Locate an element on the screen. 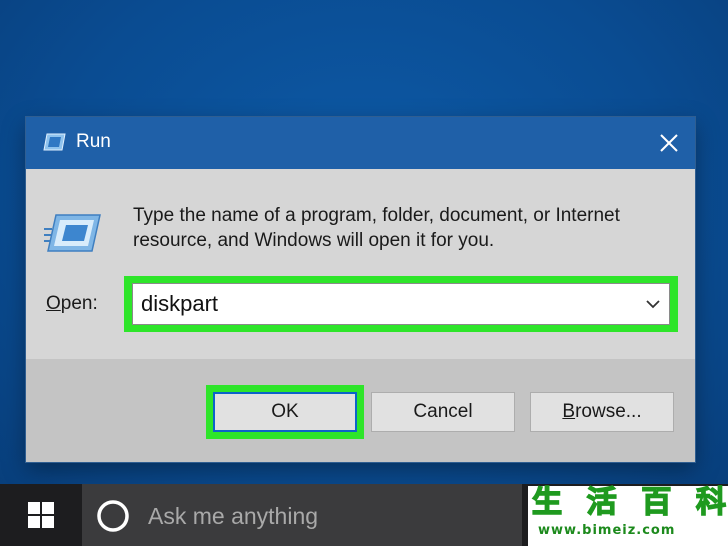 This screenshot has height=546, width=728. ok-button: OK is located at coordinates (285, 412).